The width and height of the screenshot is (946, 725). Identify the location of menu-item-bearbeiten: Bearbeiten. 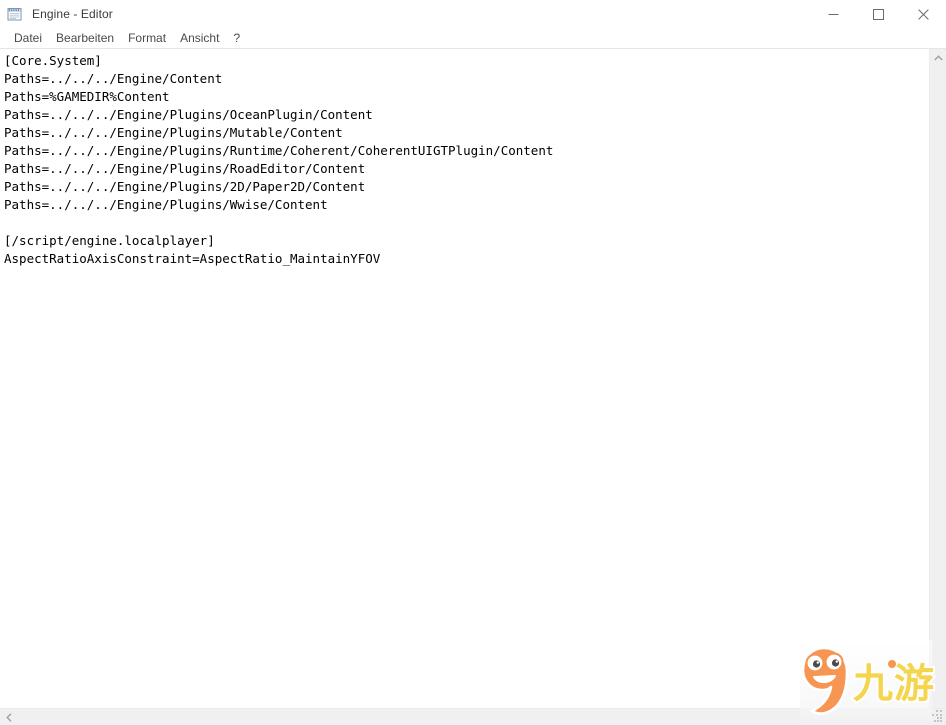
(85, 38).